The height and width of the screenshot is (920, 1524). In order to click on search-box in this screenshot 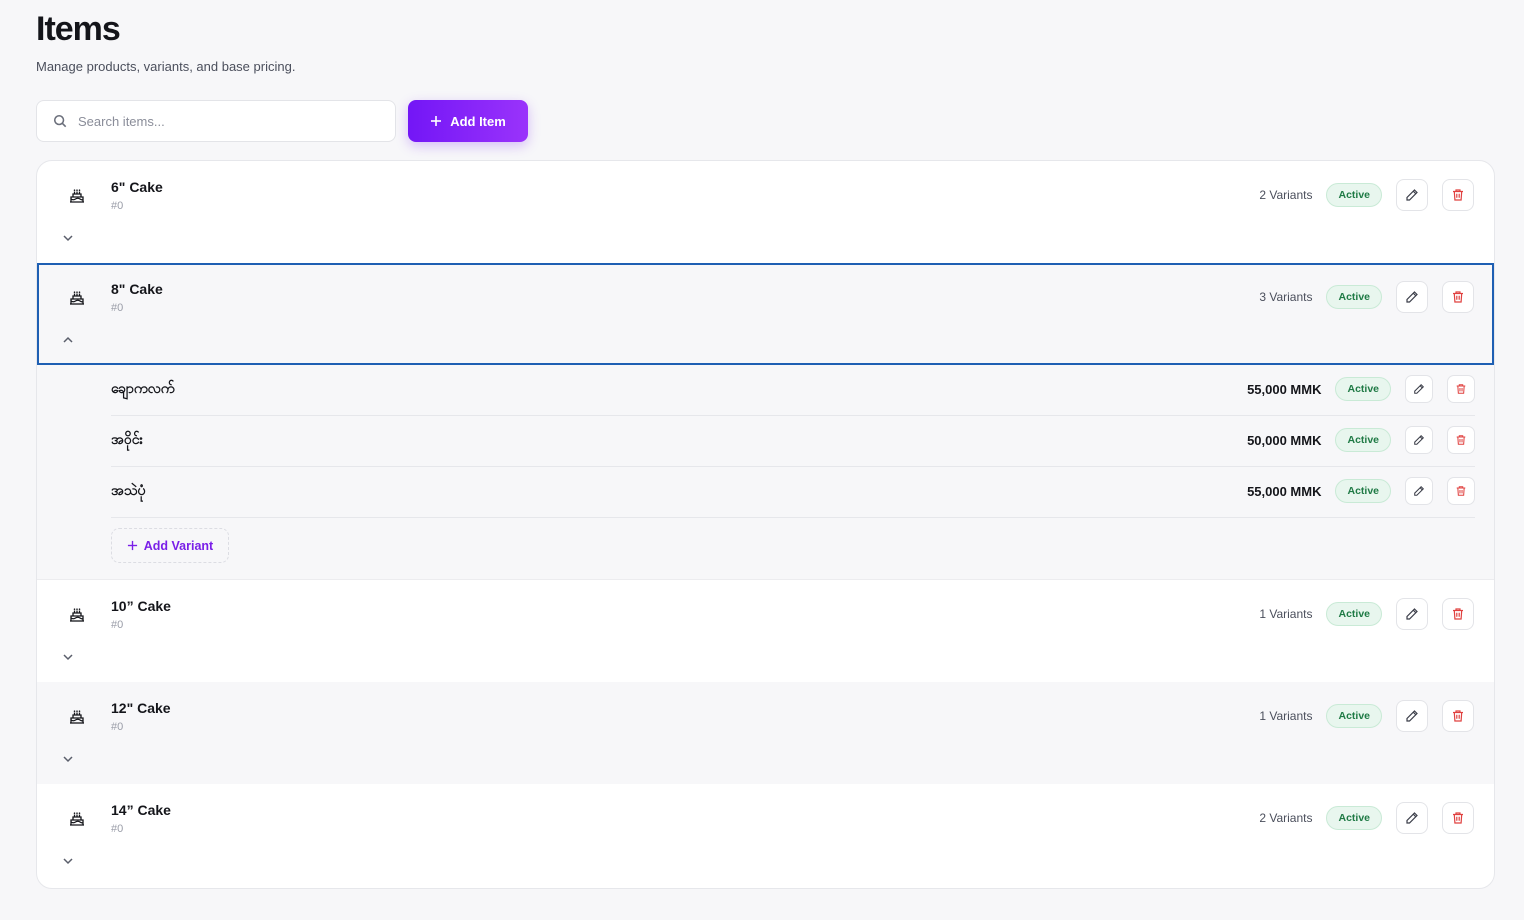, I will do `click(216, 121)`.